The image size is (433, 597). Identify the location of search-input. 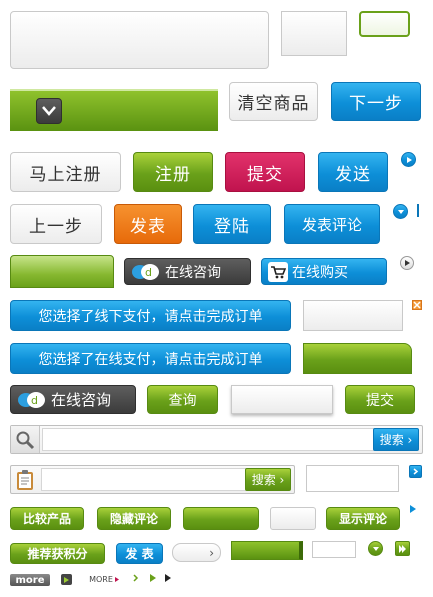
(209, 439).